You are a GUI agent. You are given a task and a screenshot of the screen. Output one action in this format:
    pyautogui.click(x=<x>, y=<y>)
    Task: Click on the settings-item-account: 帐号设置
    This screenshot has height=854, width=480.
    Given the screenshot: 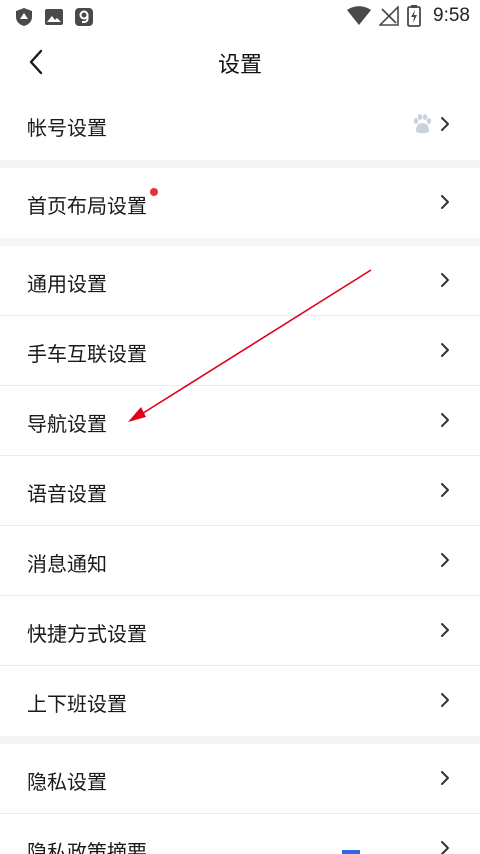 What is the action you would take?
    pyautogui.click(x=240, y=125)
    